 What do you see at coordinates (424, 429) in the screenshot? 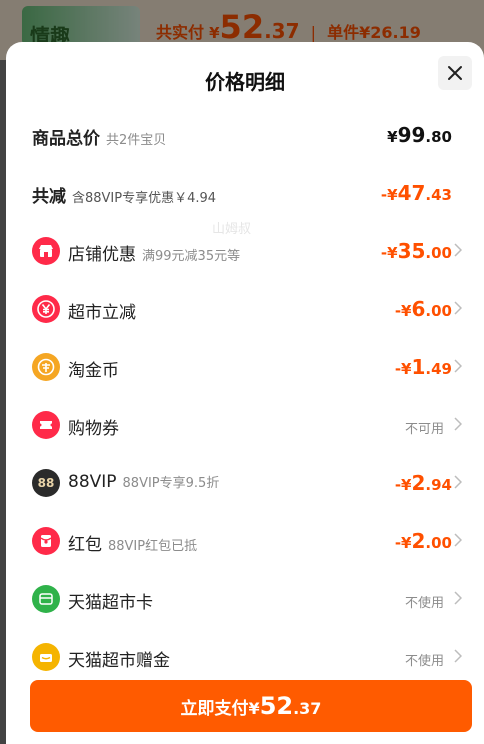
I see `discount-status: 不可用` at bounding box center [424, 429].